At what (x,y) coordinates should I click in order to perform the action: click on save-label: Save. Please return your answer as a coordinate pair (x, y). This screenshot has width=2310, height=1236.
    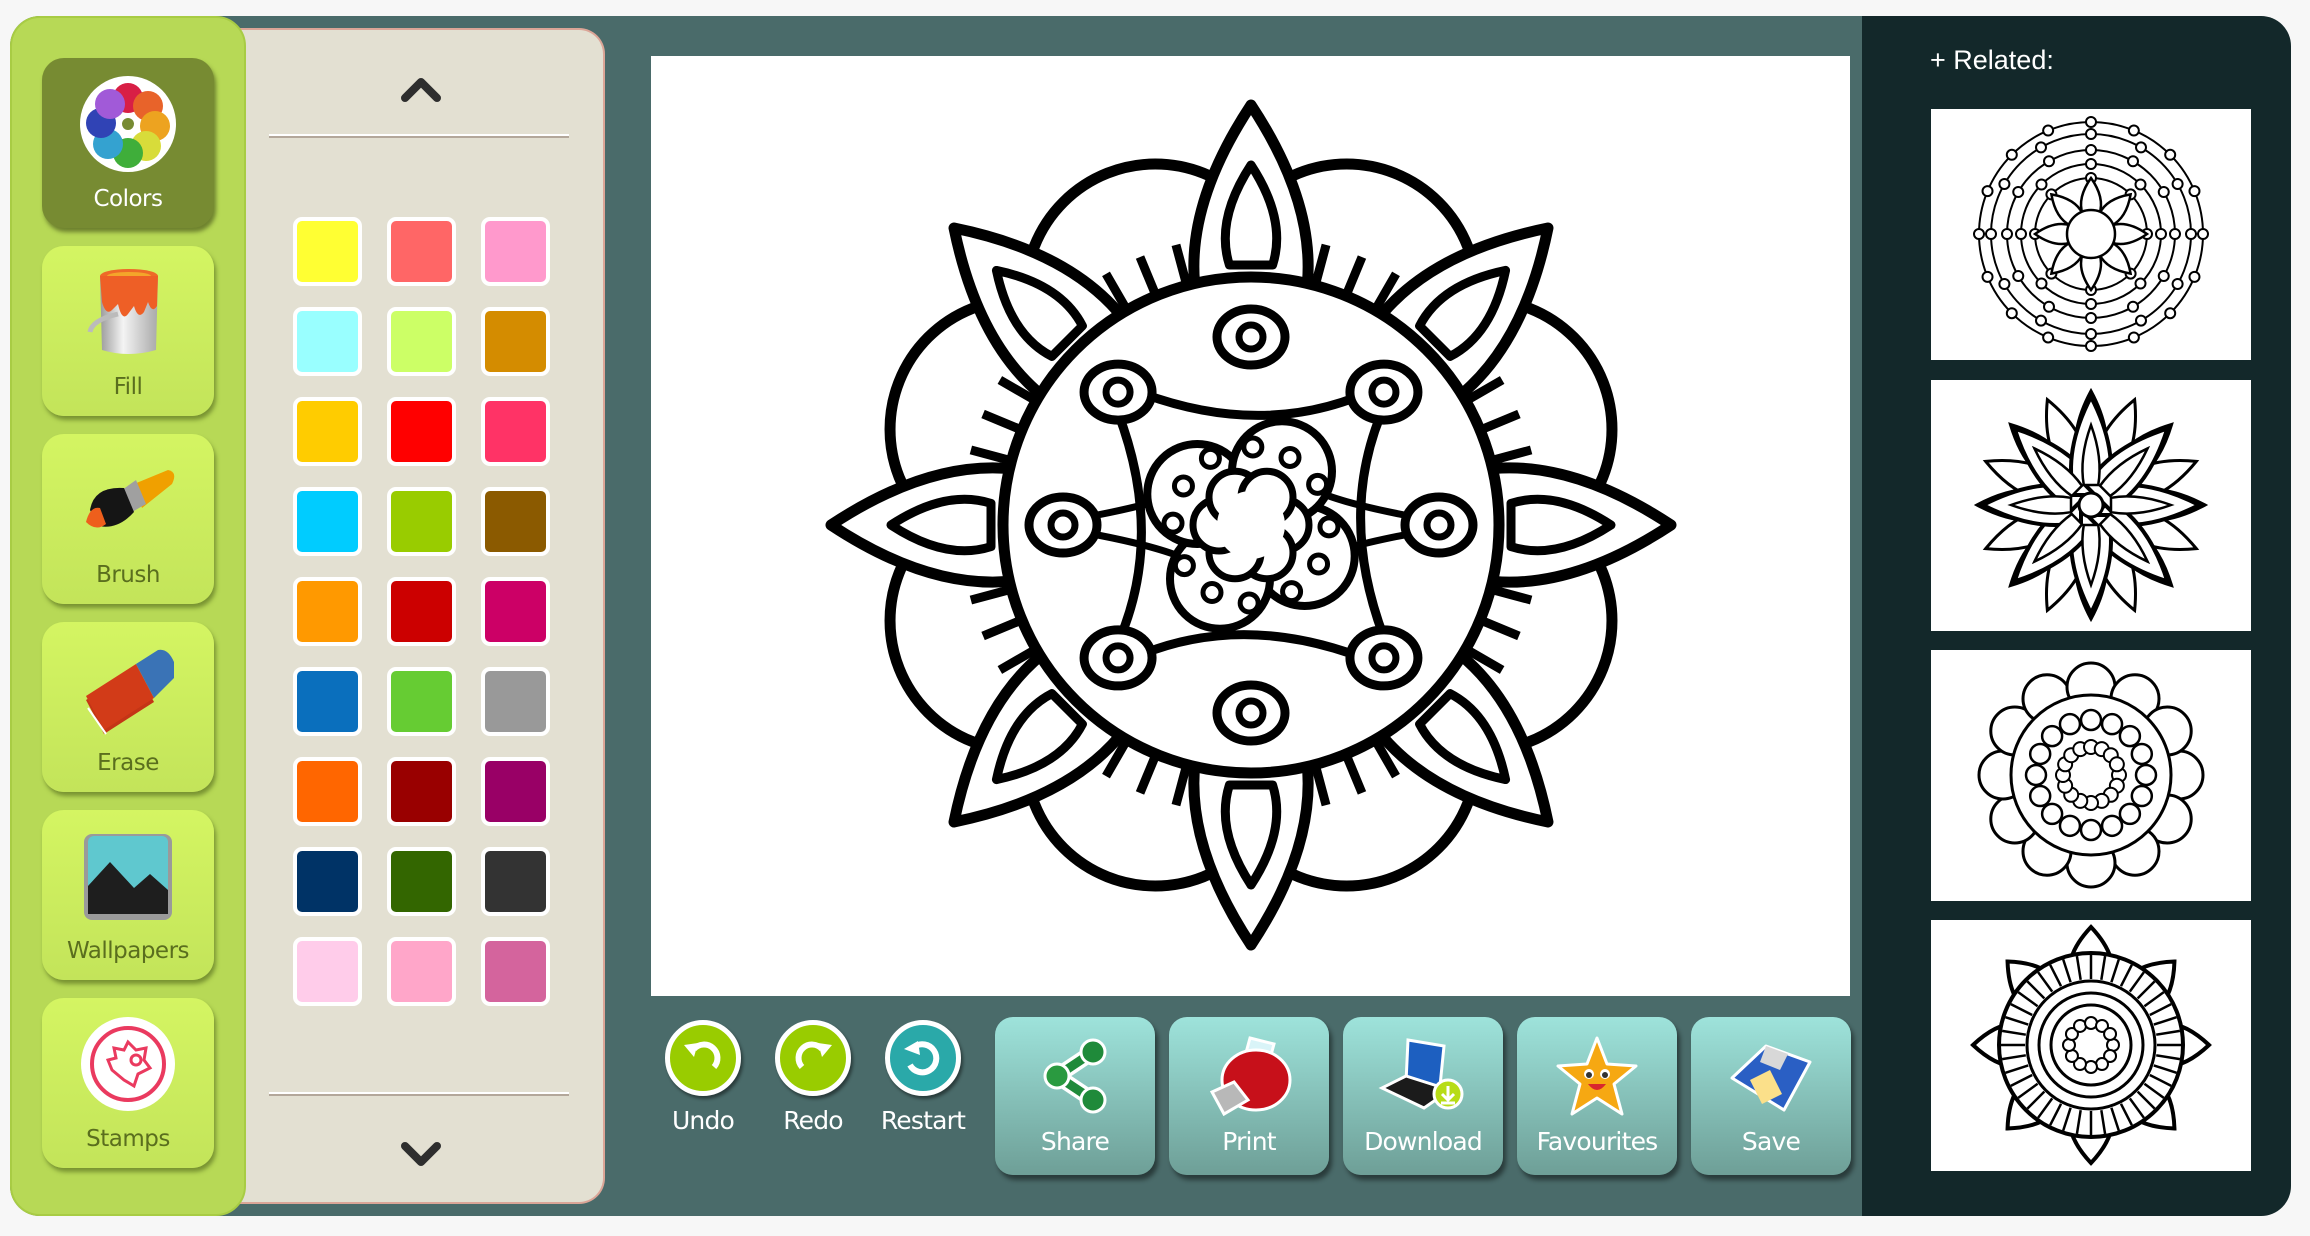
    Looking at the image, I should click on (1771, 1141).